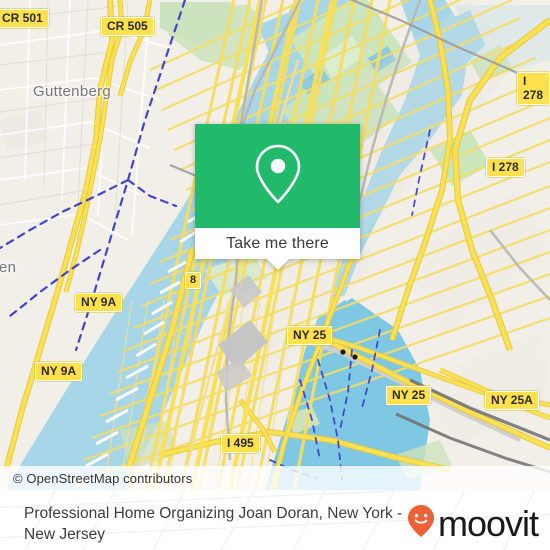 This screenshot has width=550, height=550. Describe the element at coordinates (421, 523) in the screenshot. I see `moovit-smiley-pin-icon` at that location.